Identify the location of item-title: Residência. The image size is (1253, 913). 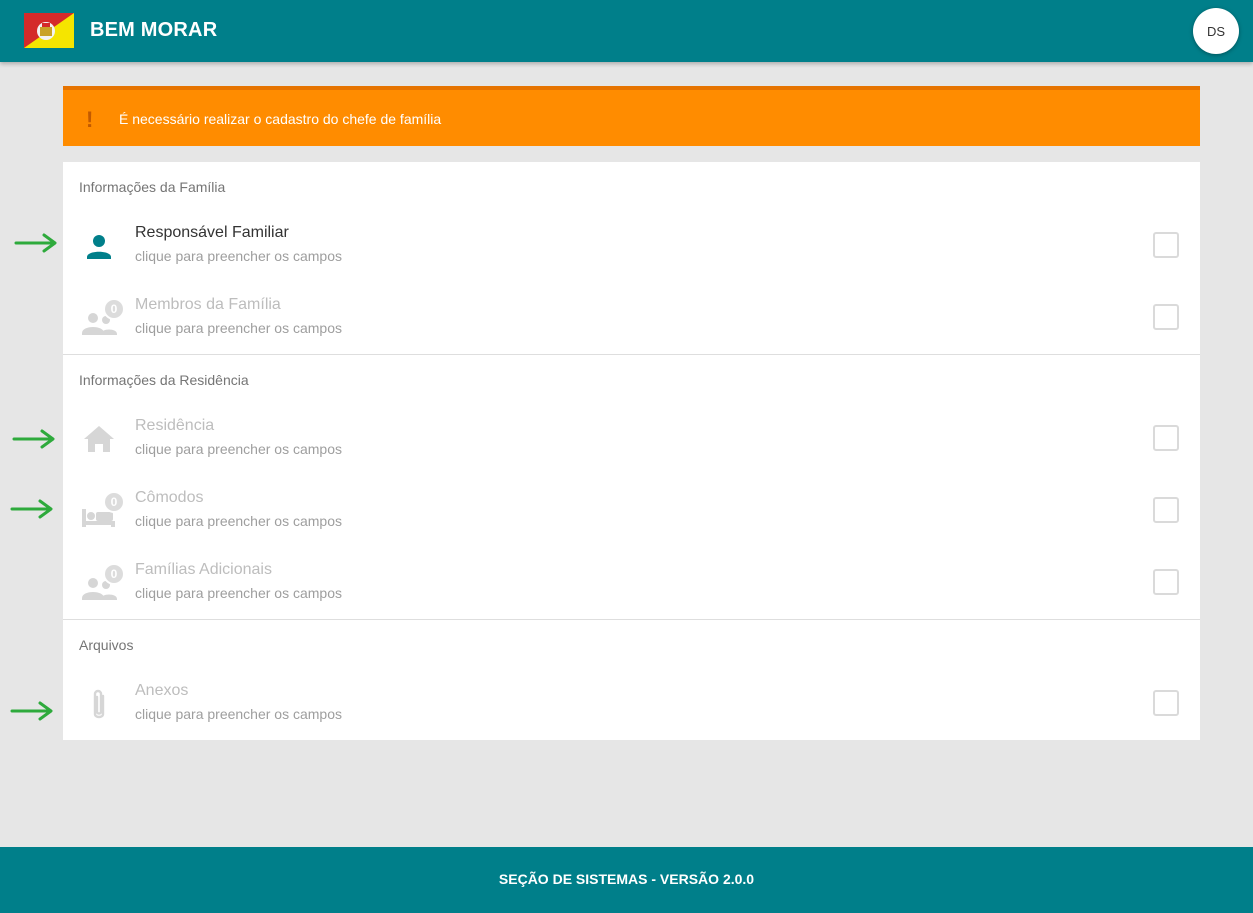
(175, 425).